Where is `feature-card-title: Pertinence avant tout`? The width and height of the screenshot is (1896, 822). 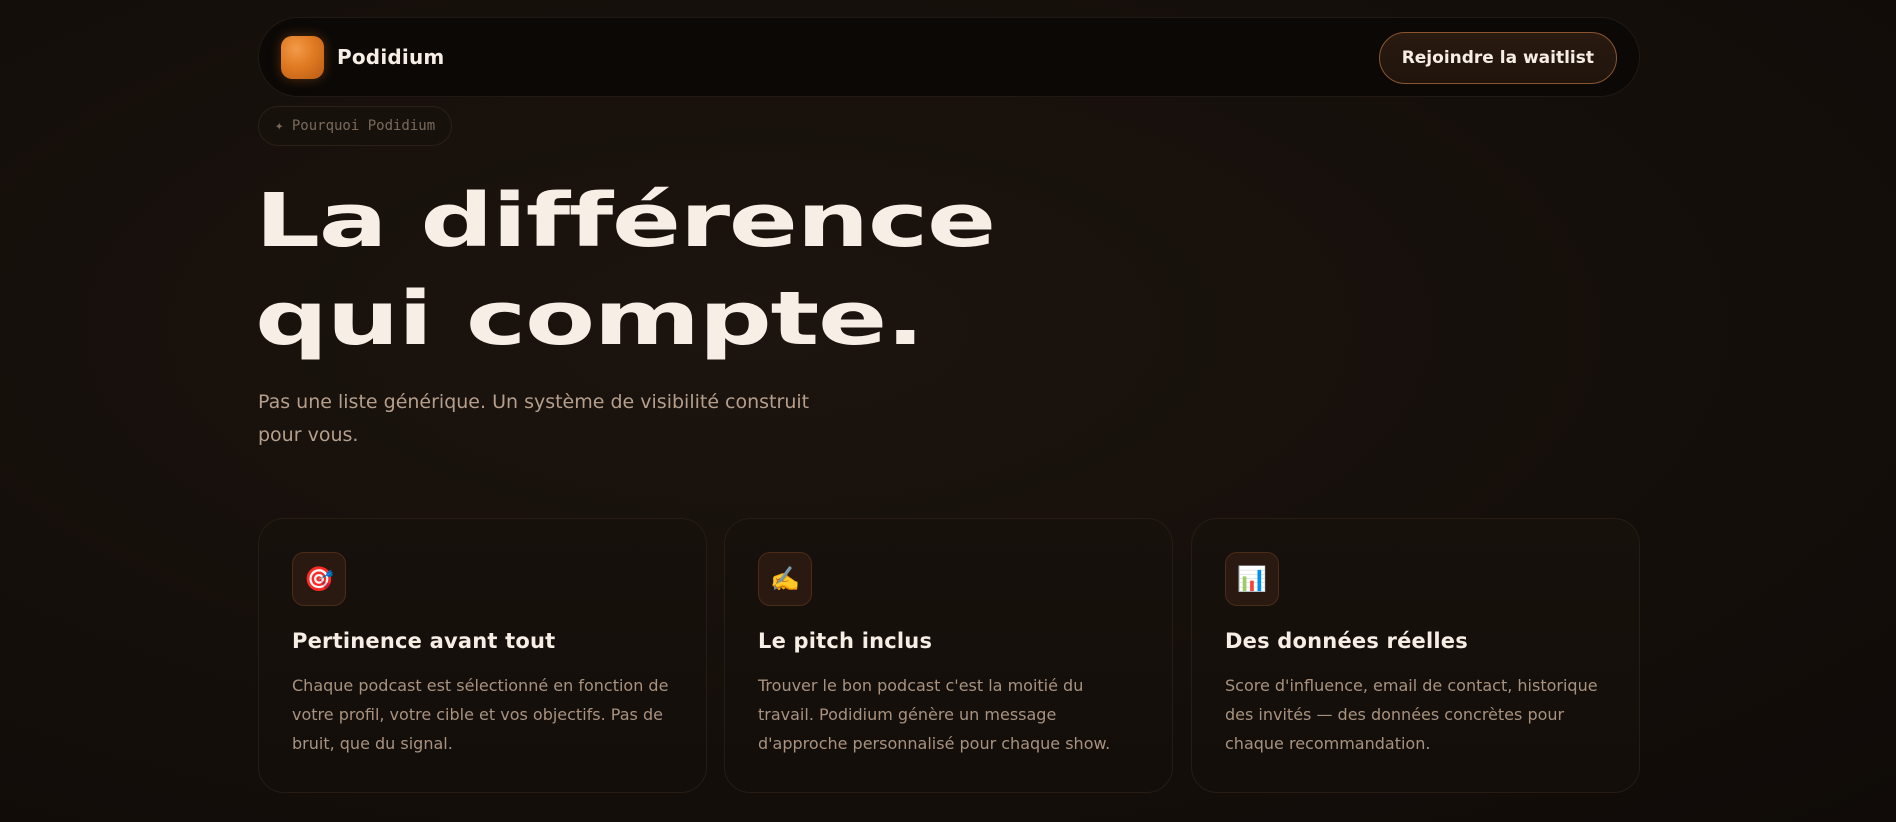
feature-card-title: Pertinence avant tout is located at coordinates (424, 641).